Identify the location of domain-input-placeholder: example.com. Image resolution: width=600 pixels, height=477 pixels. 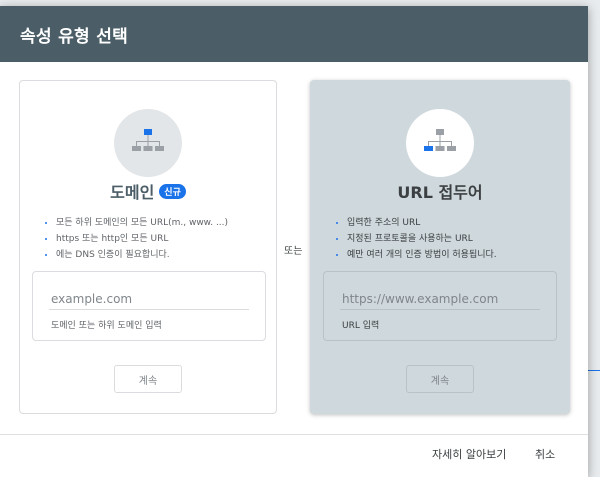
(91, 299).